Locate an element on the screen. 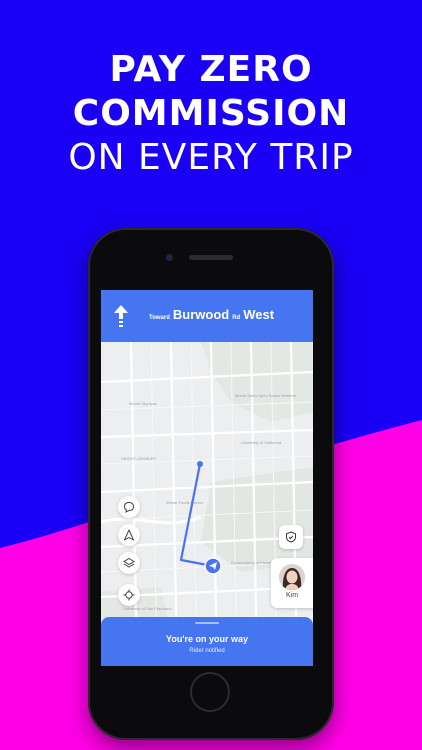 The height and width of the screenshot is (750, 422). arrow-up-icon is located at coordinates (121, 316).